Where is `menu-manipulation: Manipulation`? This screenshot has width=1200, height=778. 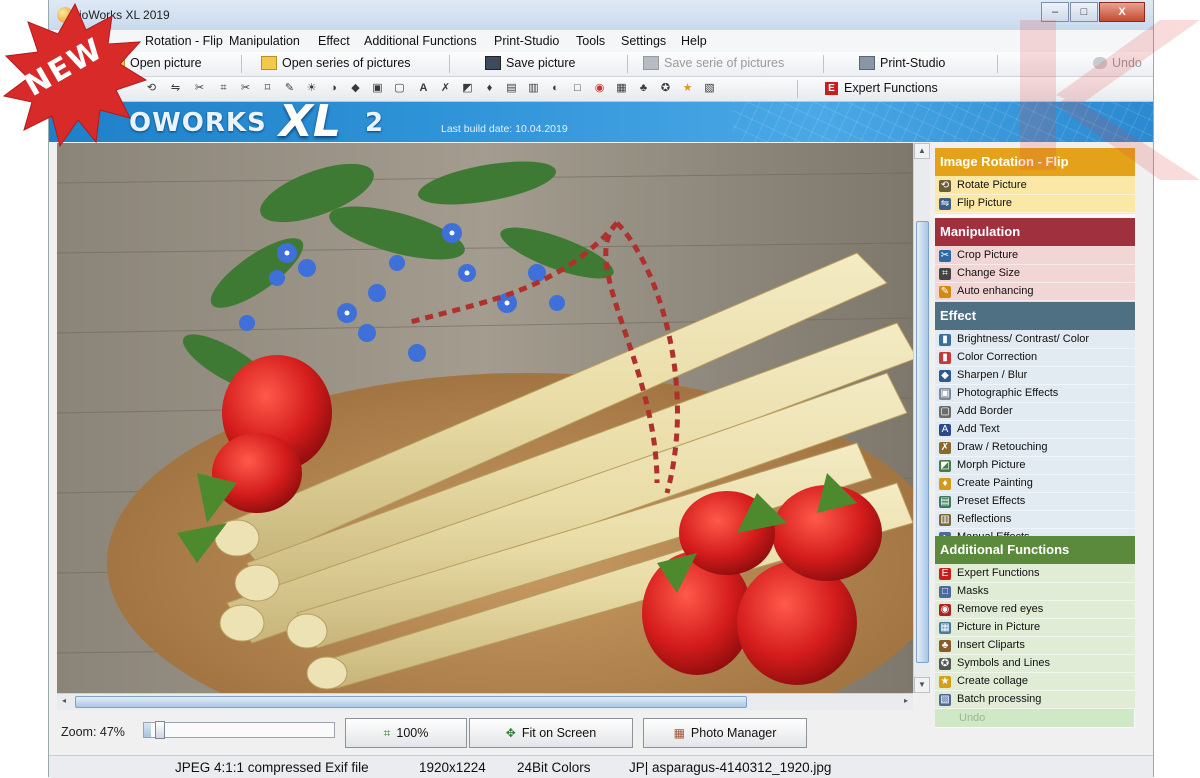
menu-manipulation: Manipulation is located at coordinates (264, 41).